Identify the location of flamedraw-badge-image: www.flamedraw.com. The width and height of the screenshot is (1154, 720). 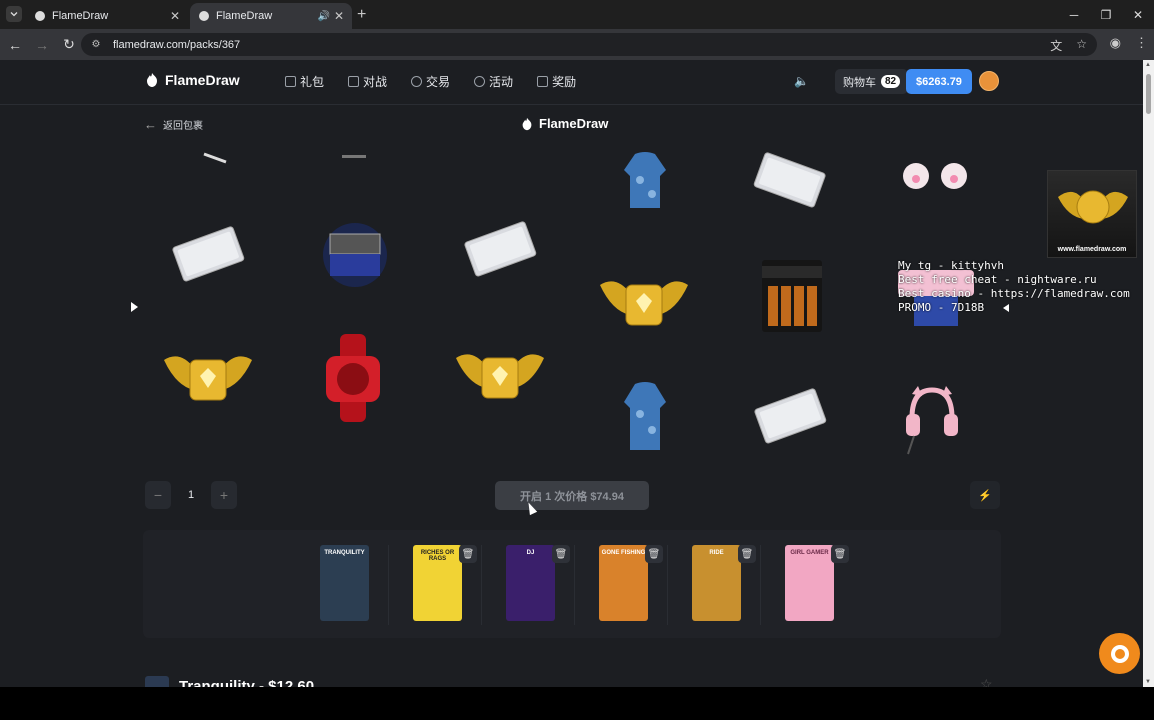
(1092, 214).